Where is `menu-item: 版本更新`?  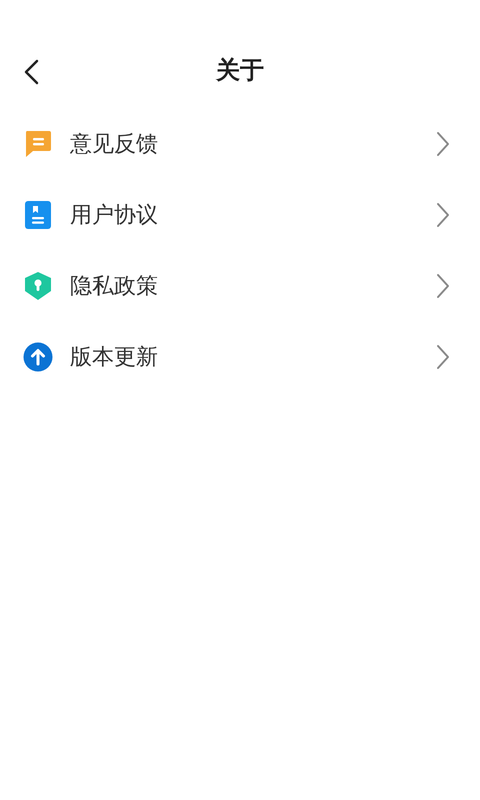
menu-item: 版本更新 is located at coordinates (240, 356).